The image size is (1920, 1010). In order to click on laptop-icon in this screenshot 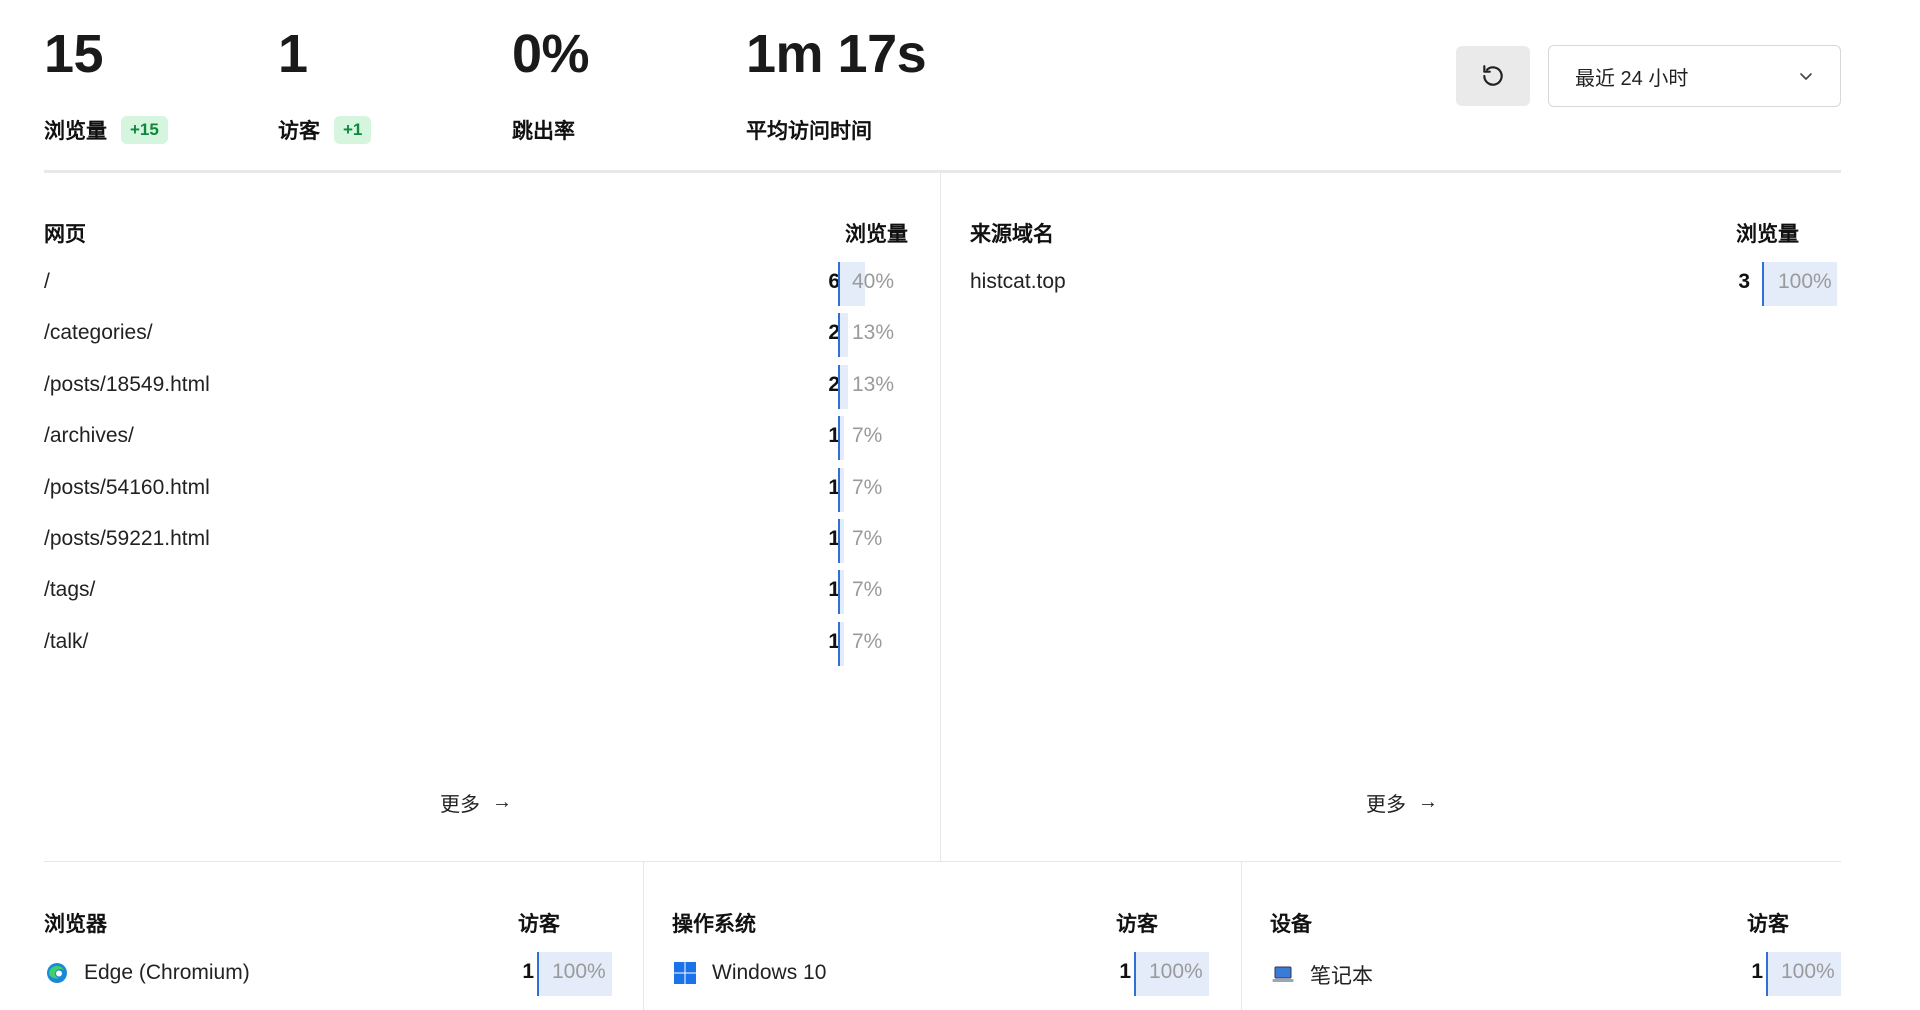, I will do `click(1283, 975)`.